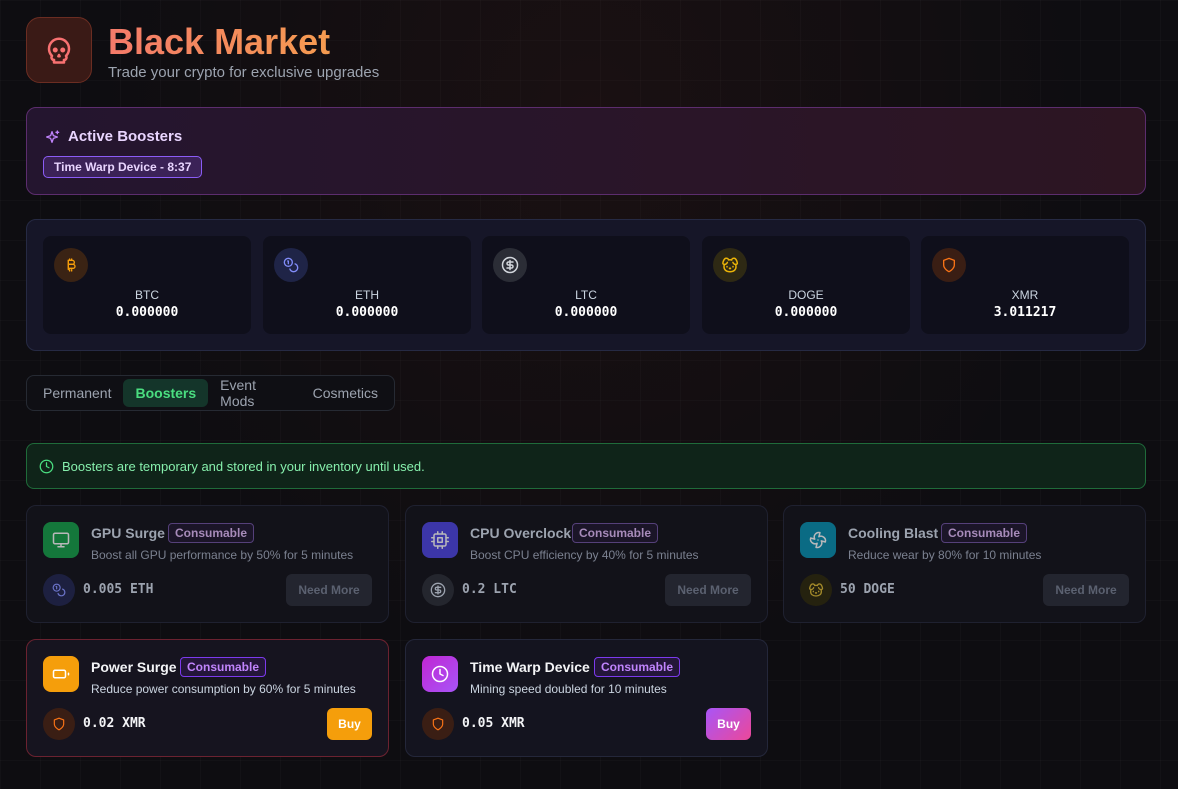  Describe the element at coordinates (893, 533) in the screenshot. I see `product-name: Cooling Blast` at that location.